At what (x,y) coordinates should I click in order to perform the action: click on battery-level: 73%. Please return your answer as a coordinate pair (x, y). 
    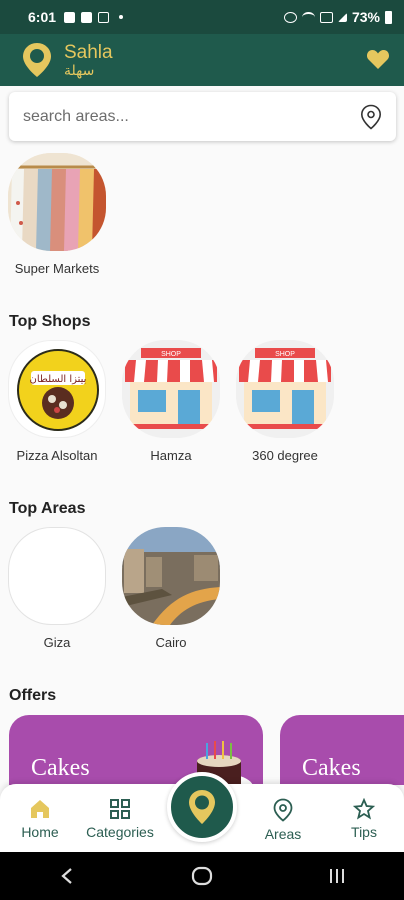
    Looking at the image, I should click on (365, 17).